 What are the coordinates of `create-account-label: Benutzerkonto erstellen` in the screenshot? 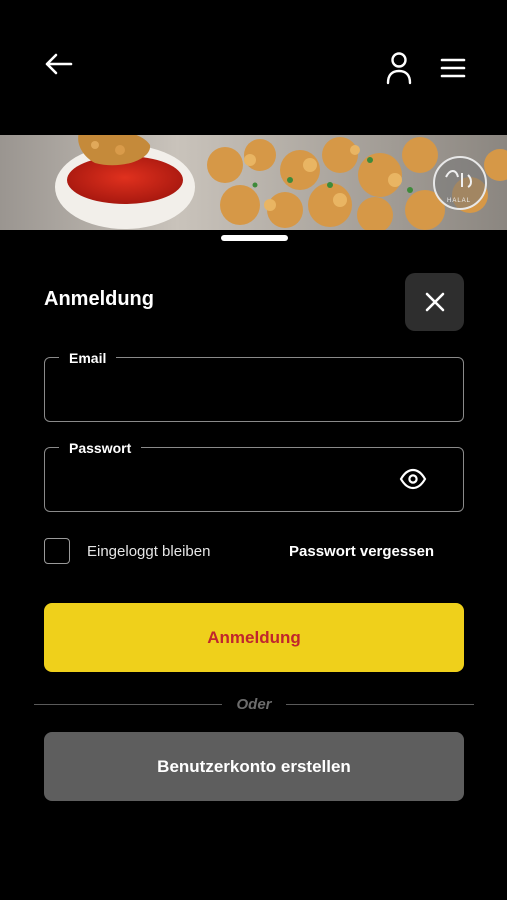 It's located at (254, 766).